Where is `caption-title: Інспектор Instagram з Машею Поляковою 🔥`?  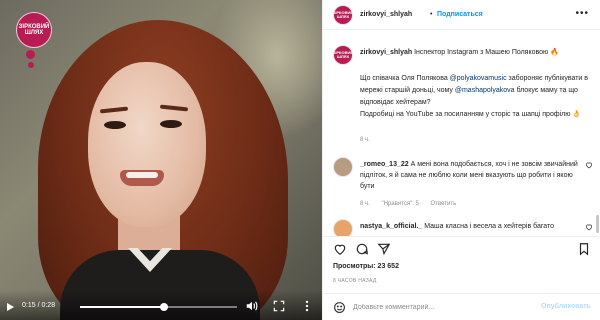 caption-title: Інспектор Instagram з Машею Поляковою 🔥 is located at coordinates (486, 52).